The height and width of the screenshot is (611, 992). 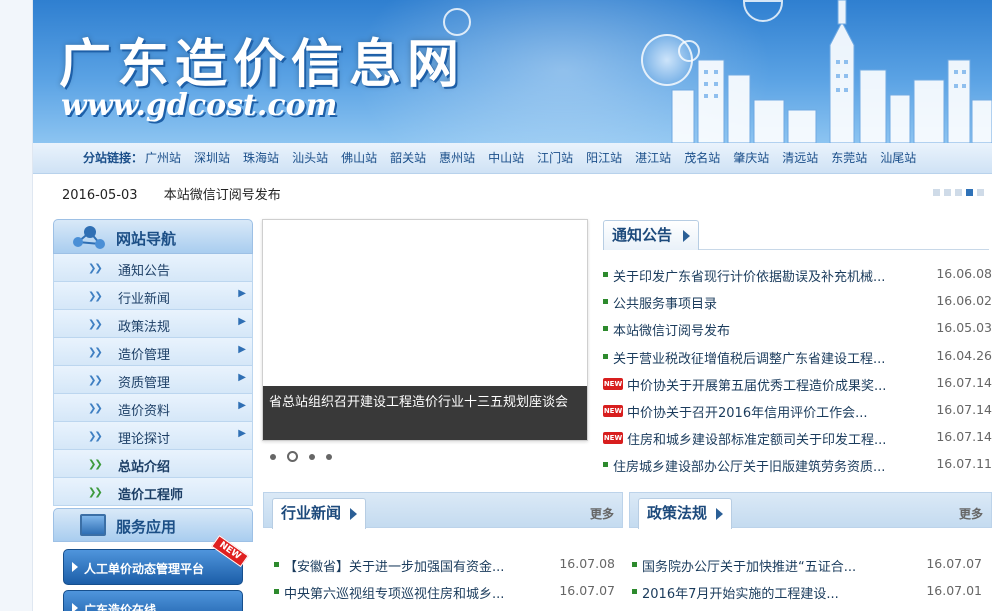 I want to click on list-item: 中央第六巡视组专项巡视住房和城乡... 16.07.07, so click(x=444, y=593).